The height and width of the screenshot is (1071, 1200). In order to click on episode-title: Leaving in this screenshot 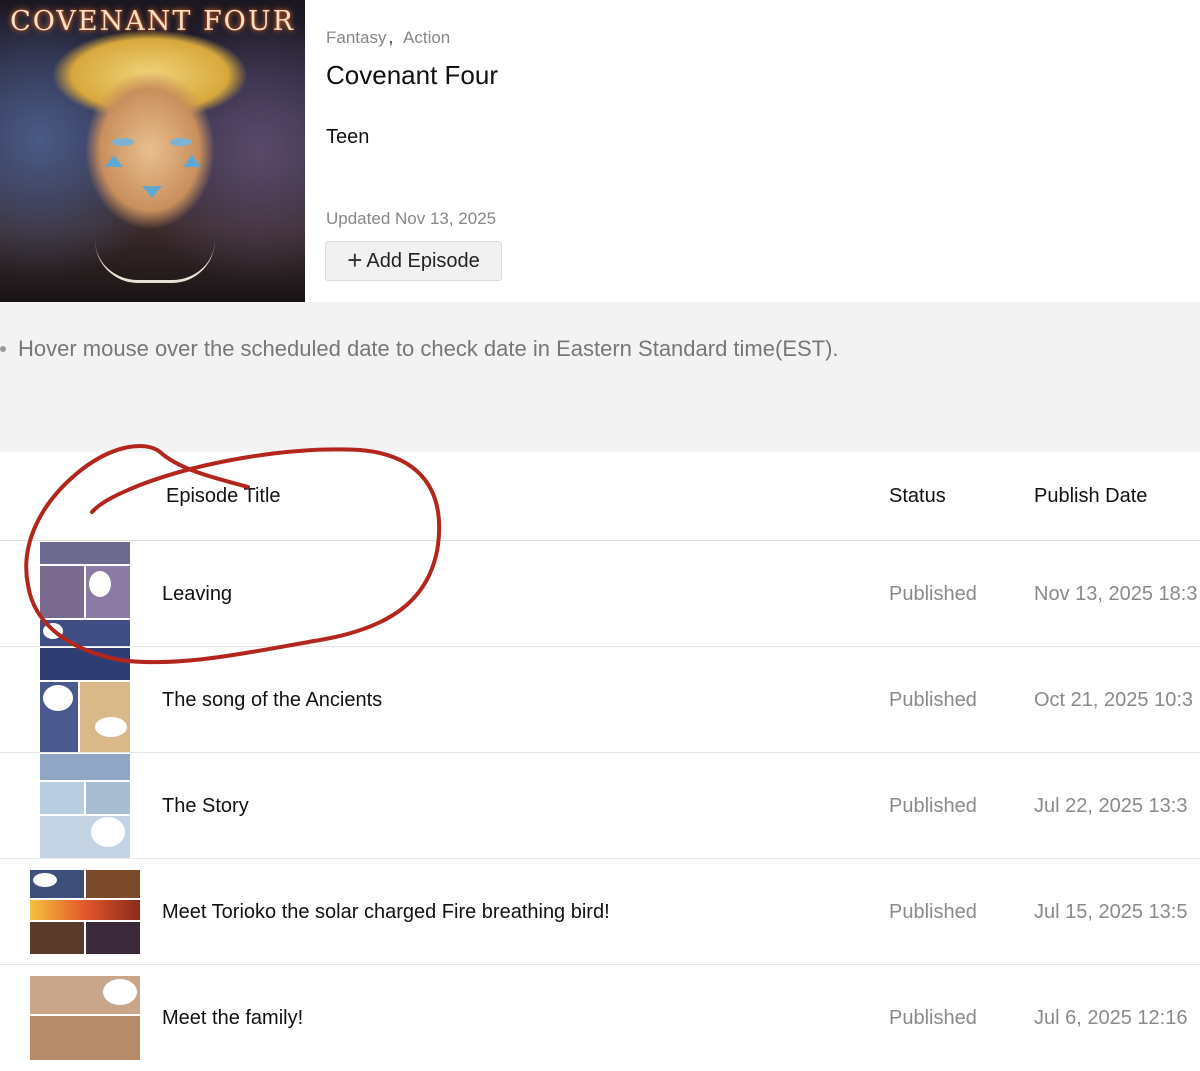, I will do `click(197, 594)`.